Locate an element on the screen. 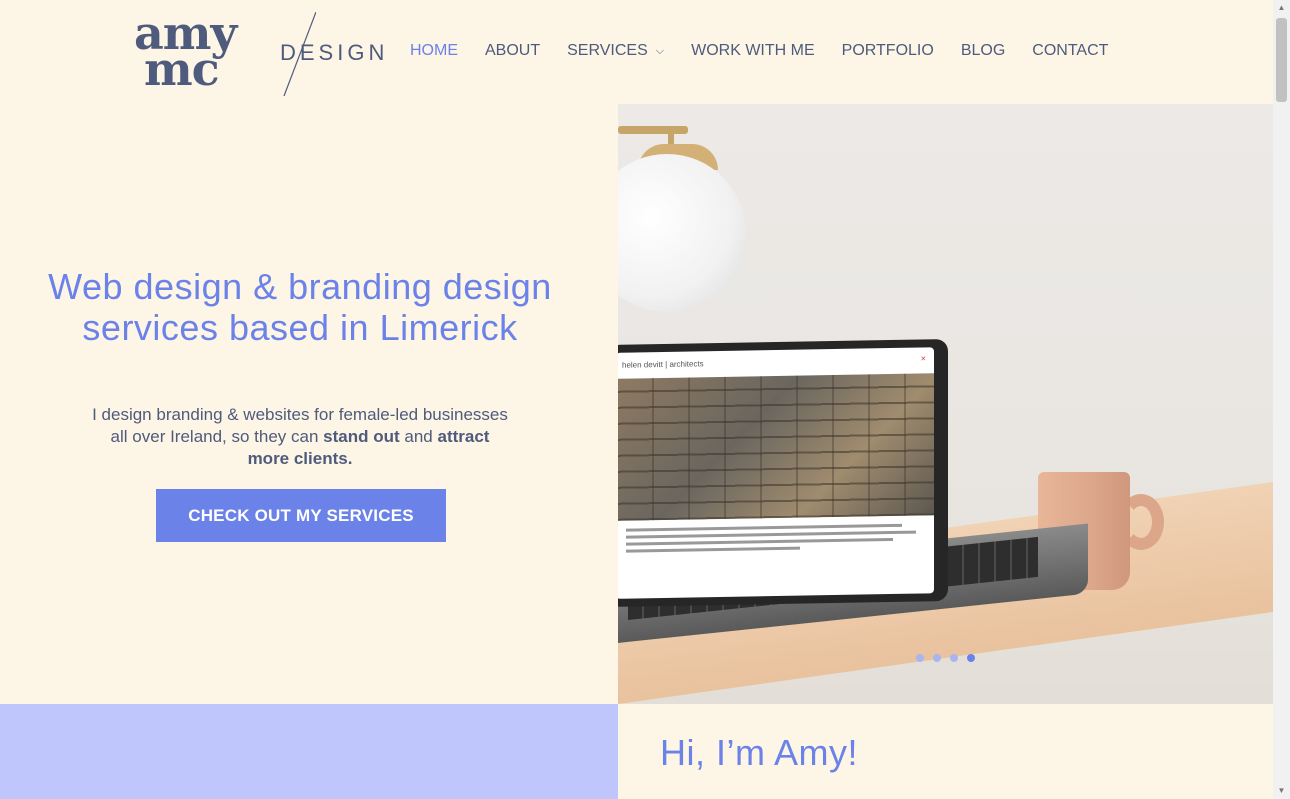  laptop-screen: helen devitt | architects × is located at coordinates (783, 473).